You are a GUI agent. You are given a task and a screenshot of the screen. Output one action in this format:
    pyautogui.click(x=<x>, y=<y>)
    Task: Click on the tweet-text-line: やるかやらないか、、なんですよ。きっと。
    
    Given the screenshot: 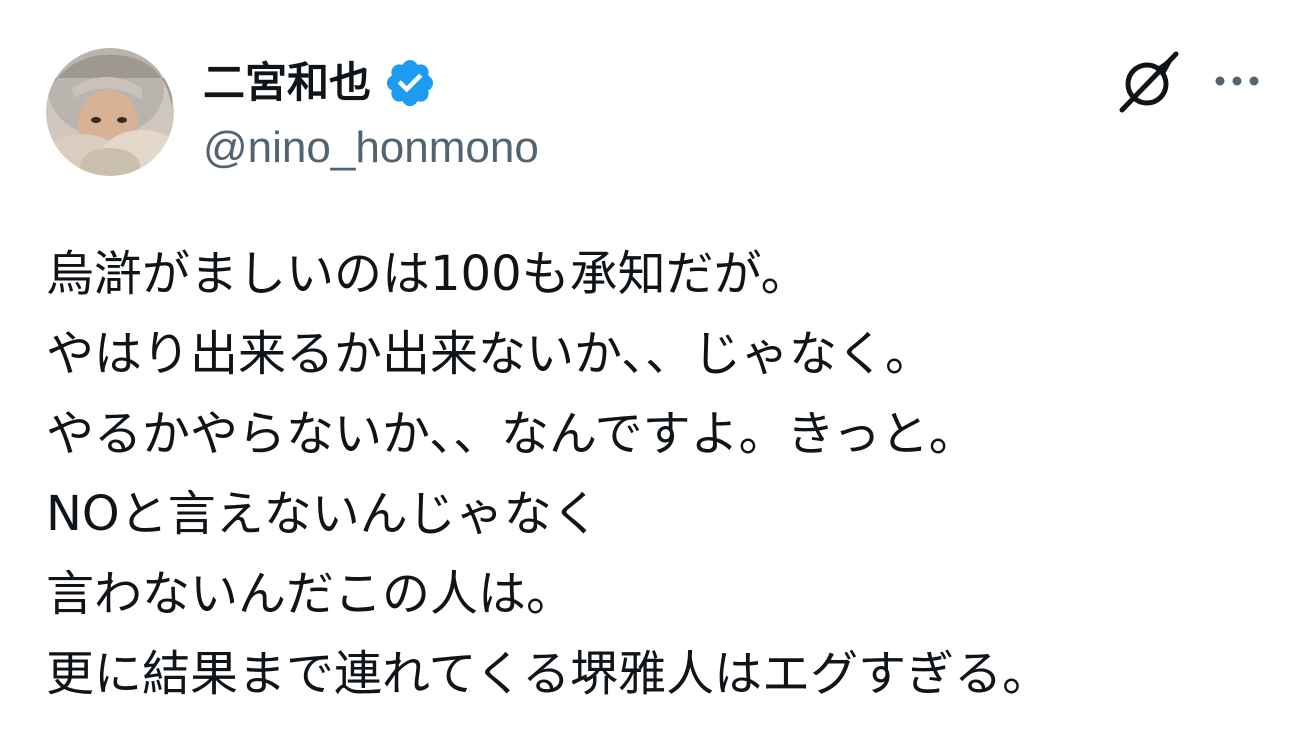 What is the action you would take?
    pyautogui.click(x=511, y=434)
    